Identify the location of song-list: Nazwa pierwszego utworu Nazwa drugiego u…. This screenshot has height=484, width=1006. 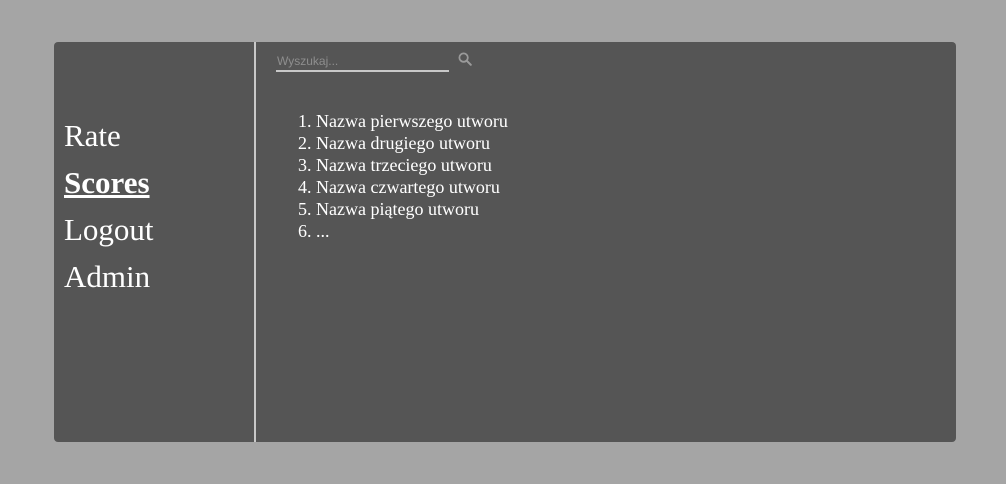
(402, 176).